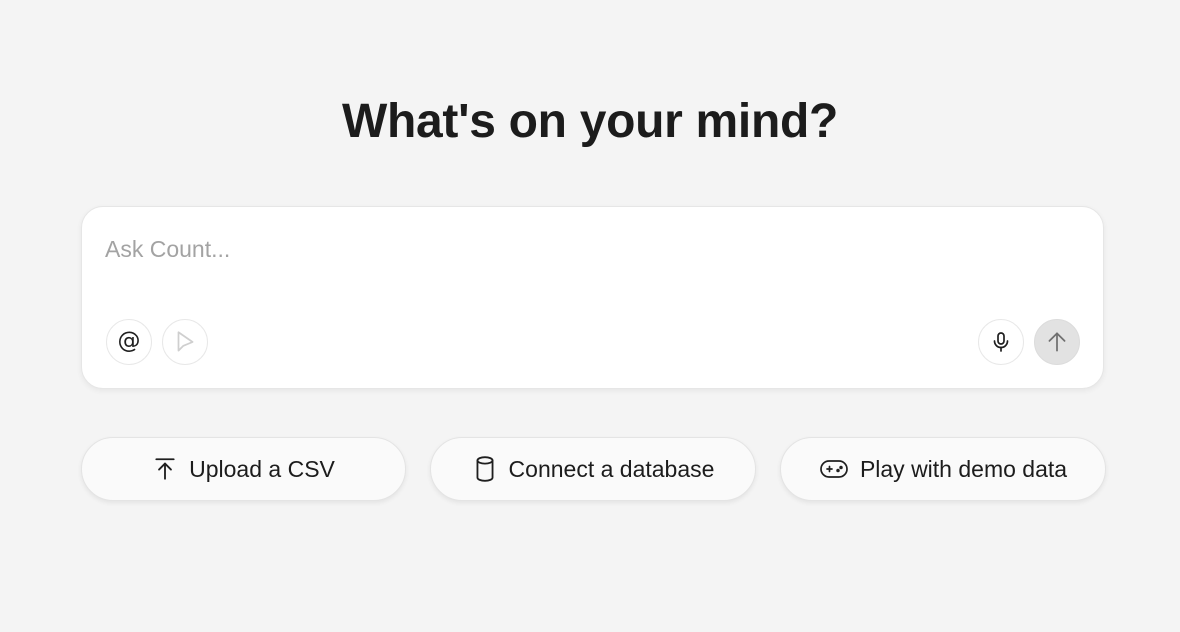  I want to click on cursor-pointer-icon, so click(185, 341).